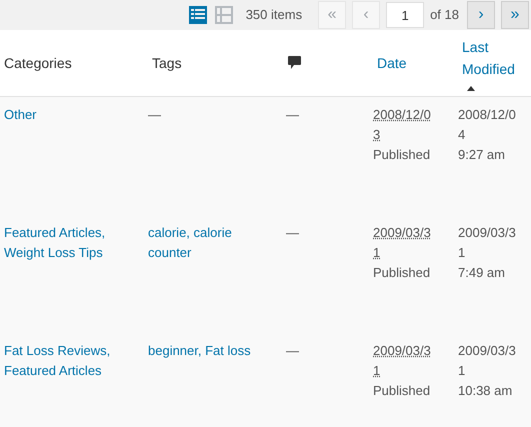 The width and height of the screenshot is (531, 427). I want to click on column-header: Categories, so click(38, 63).